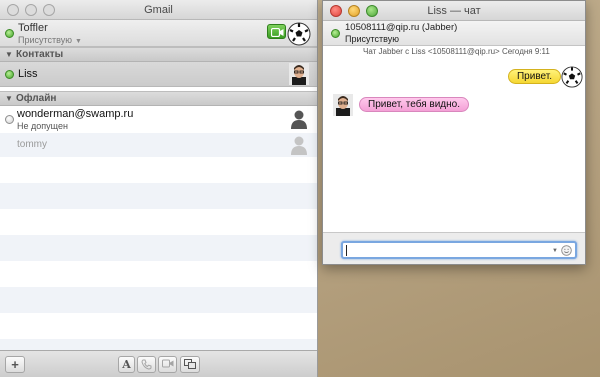  What do you see at coordinates (158, 54) in the screenshot?
I see `group-header-contacts: ▼ Контакты` at bounding box center [158, 54].